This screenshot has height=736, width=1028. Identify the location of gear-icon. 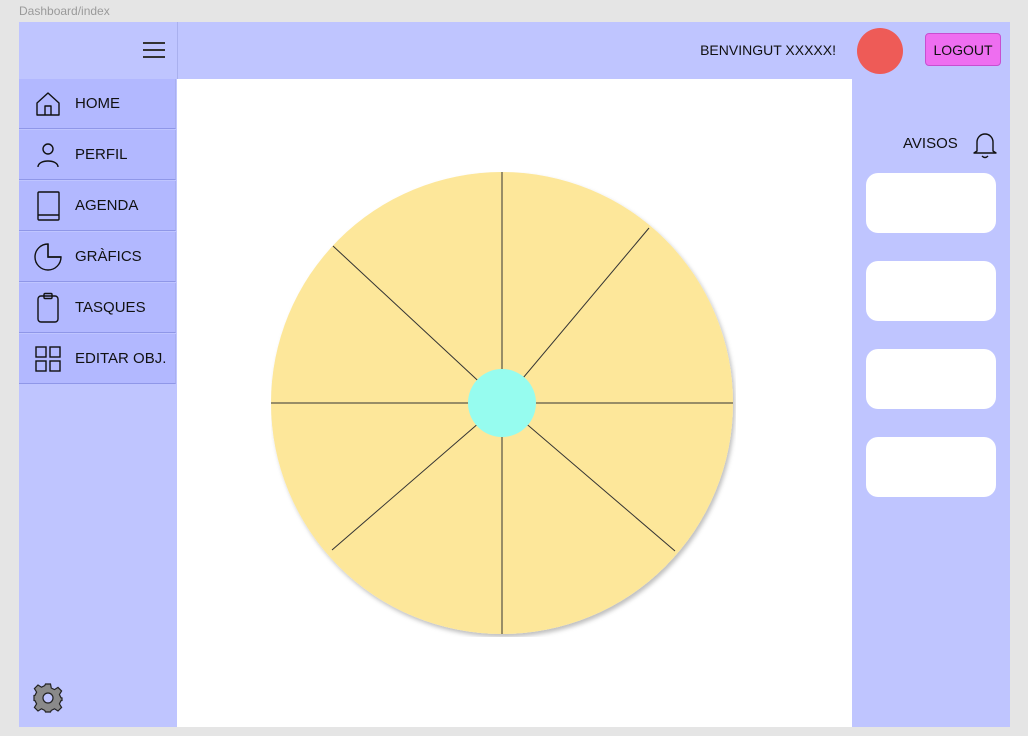
(48, 698).